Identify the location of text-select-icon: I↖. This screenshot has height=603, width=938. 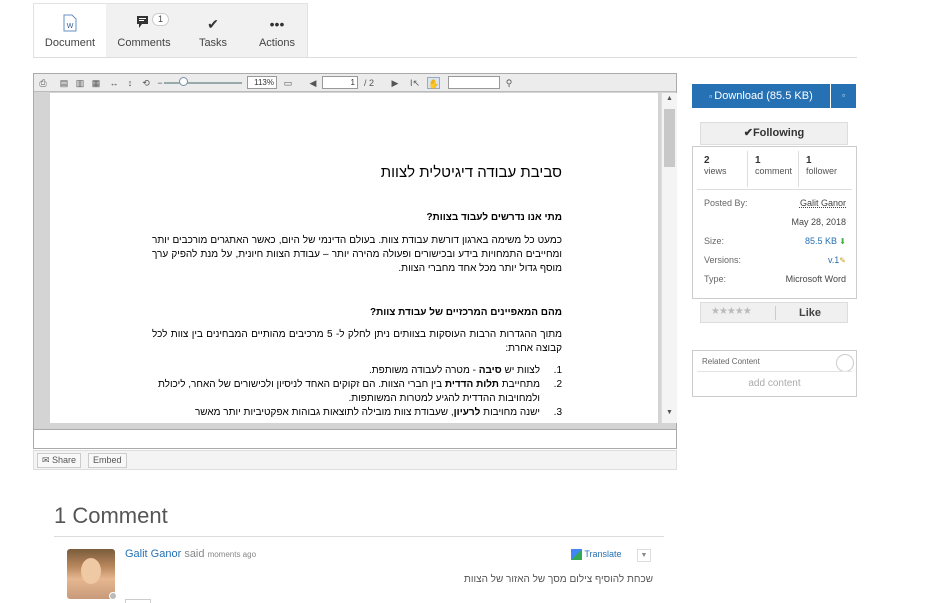
(415, 83).